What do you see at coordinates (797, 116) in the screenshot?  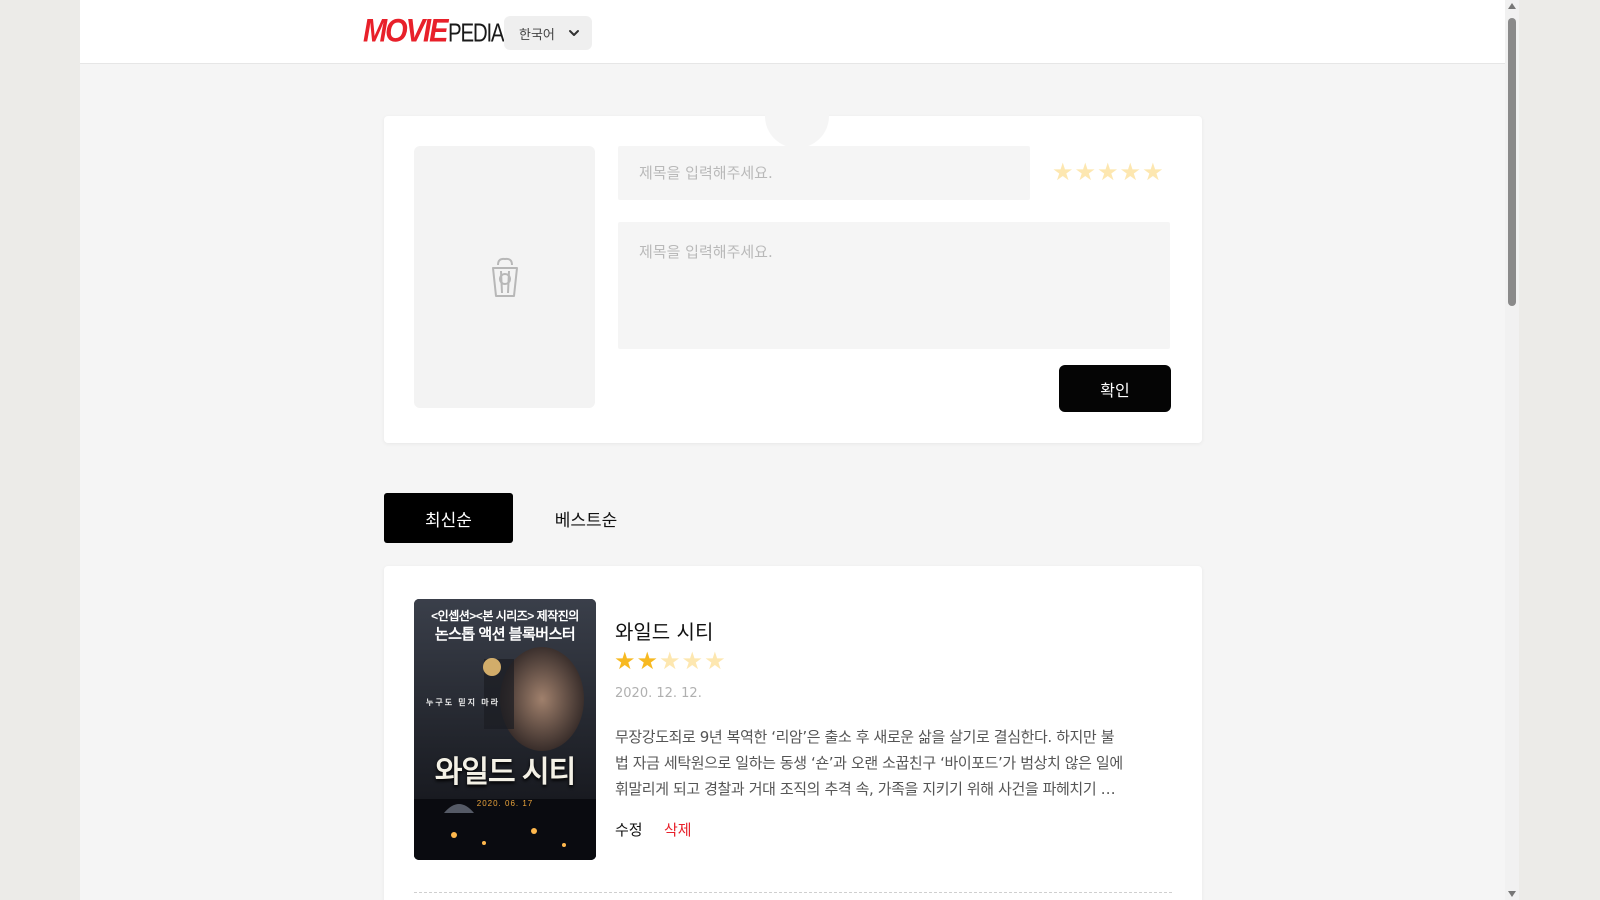 I see `card-notch` at bounding box center [797, 116].